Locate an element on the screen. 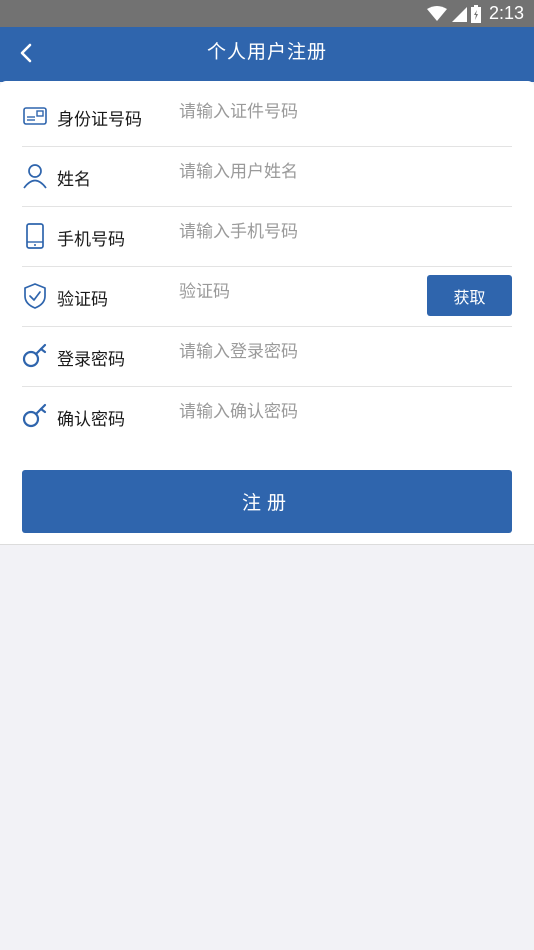 The image size is (534, 950). form-row-verification: 验证码 获取 is located at coordinates (267, 296).